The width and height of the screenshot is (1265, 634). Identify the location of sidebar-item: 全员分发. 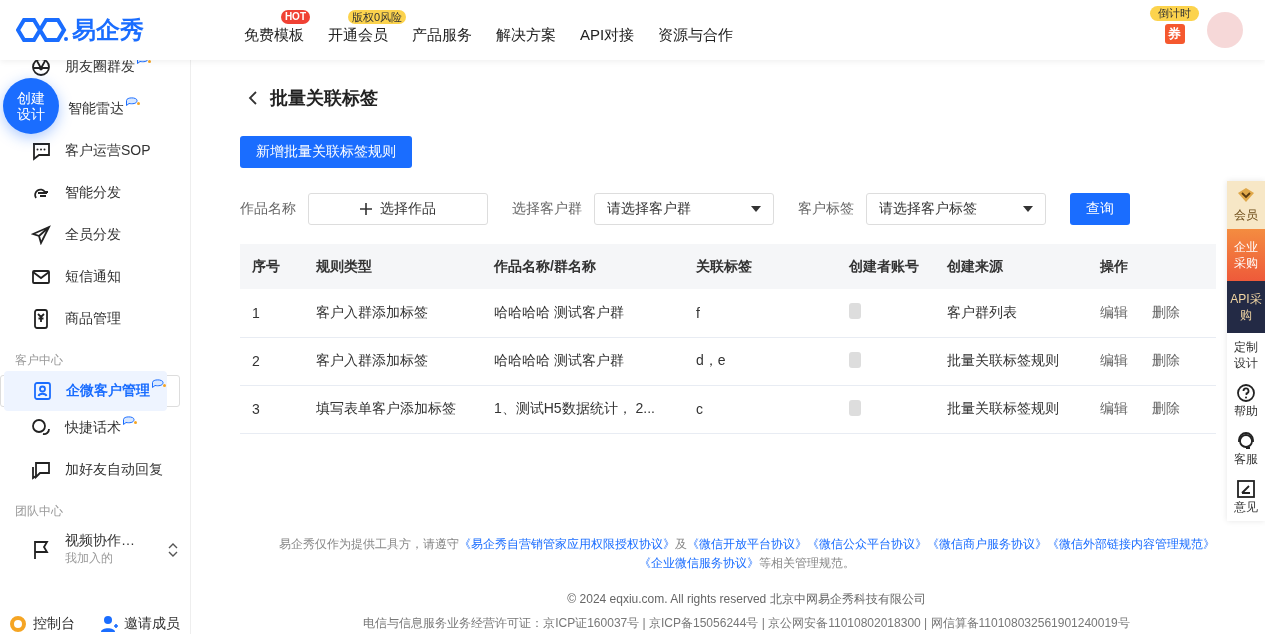
(76, 235).